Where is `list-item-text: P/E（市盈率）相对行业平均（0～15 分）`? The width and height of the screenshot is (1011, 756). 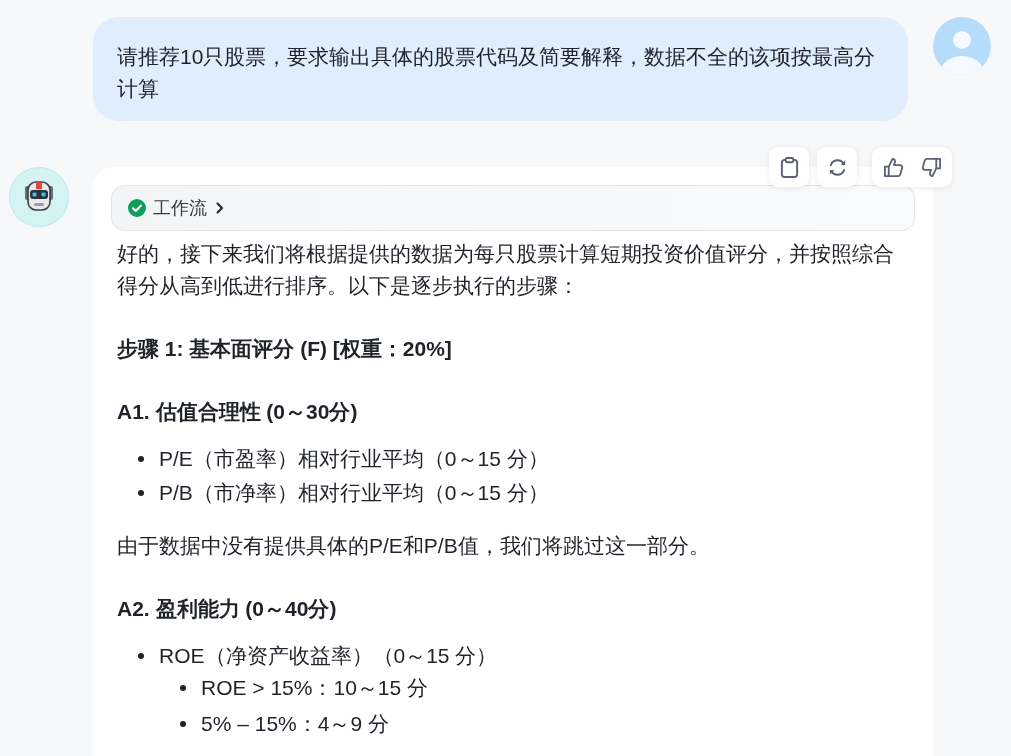 list-item-text: P/E（市盈率）相对行业平均（0～15 分） is located at coordinates (354, 459).